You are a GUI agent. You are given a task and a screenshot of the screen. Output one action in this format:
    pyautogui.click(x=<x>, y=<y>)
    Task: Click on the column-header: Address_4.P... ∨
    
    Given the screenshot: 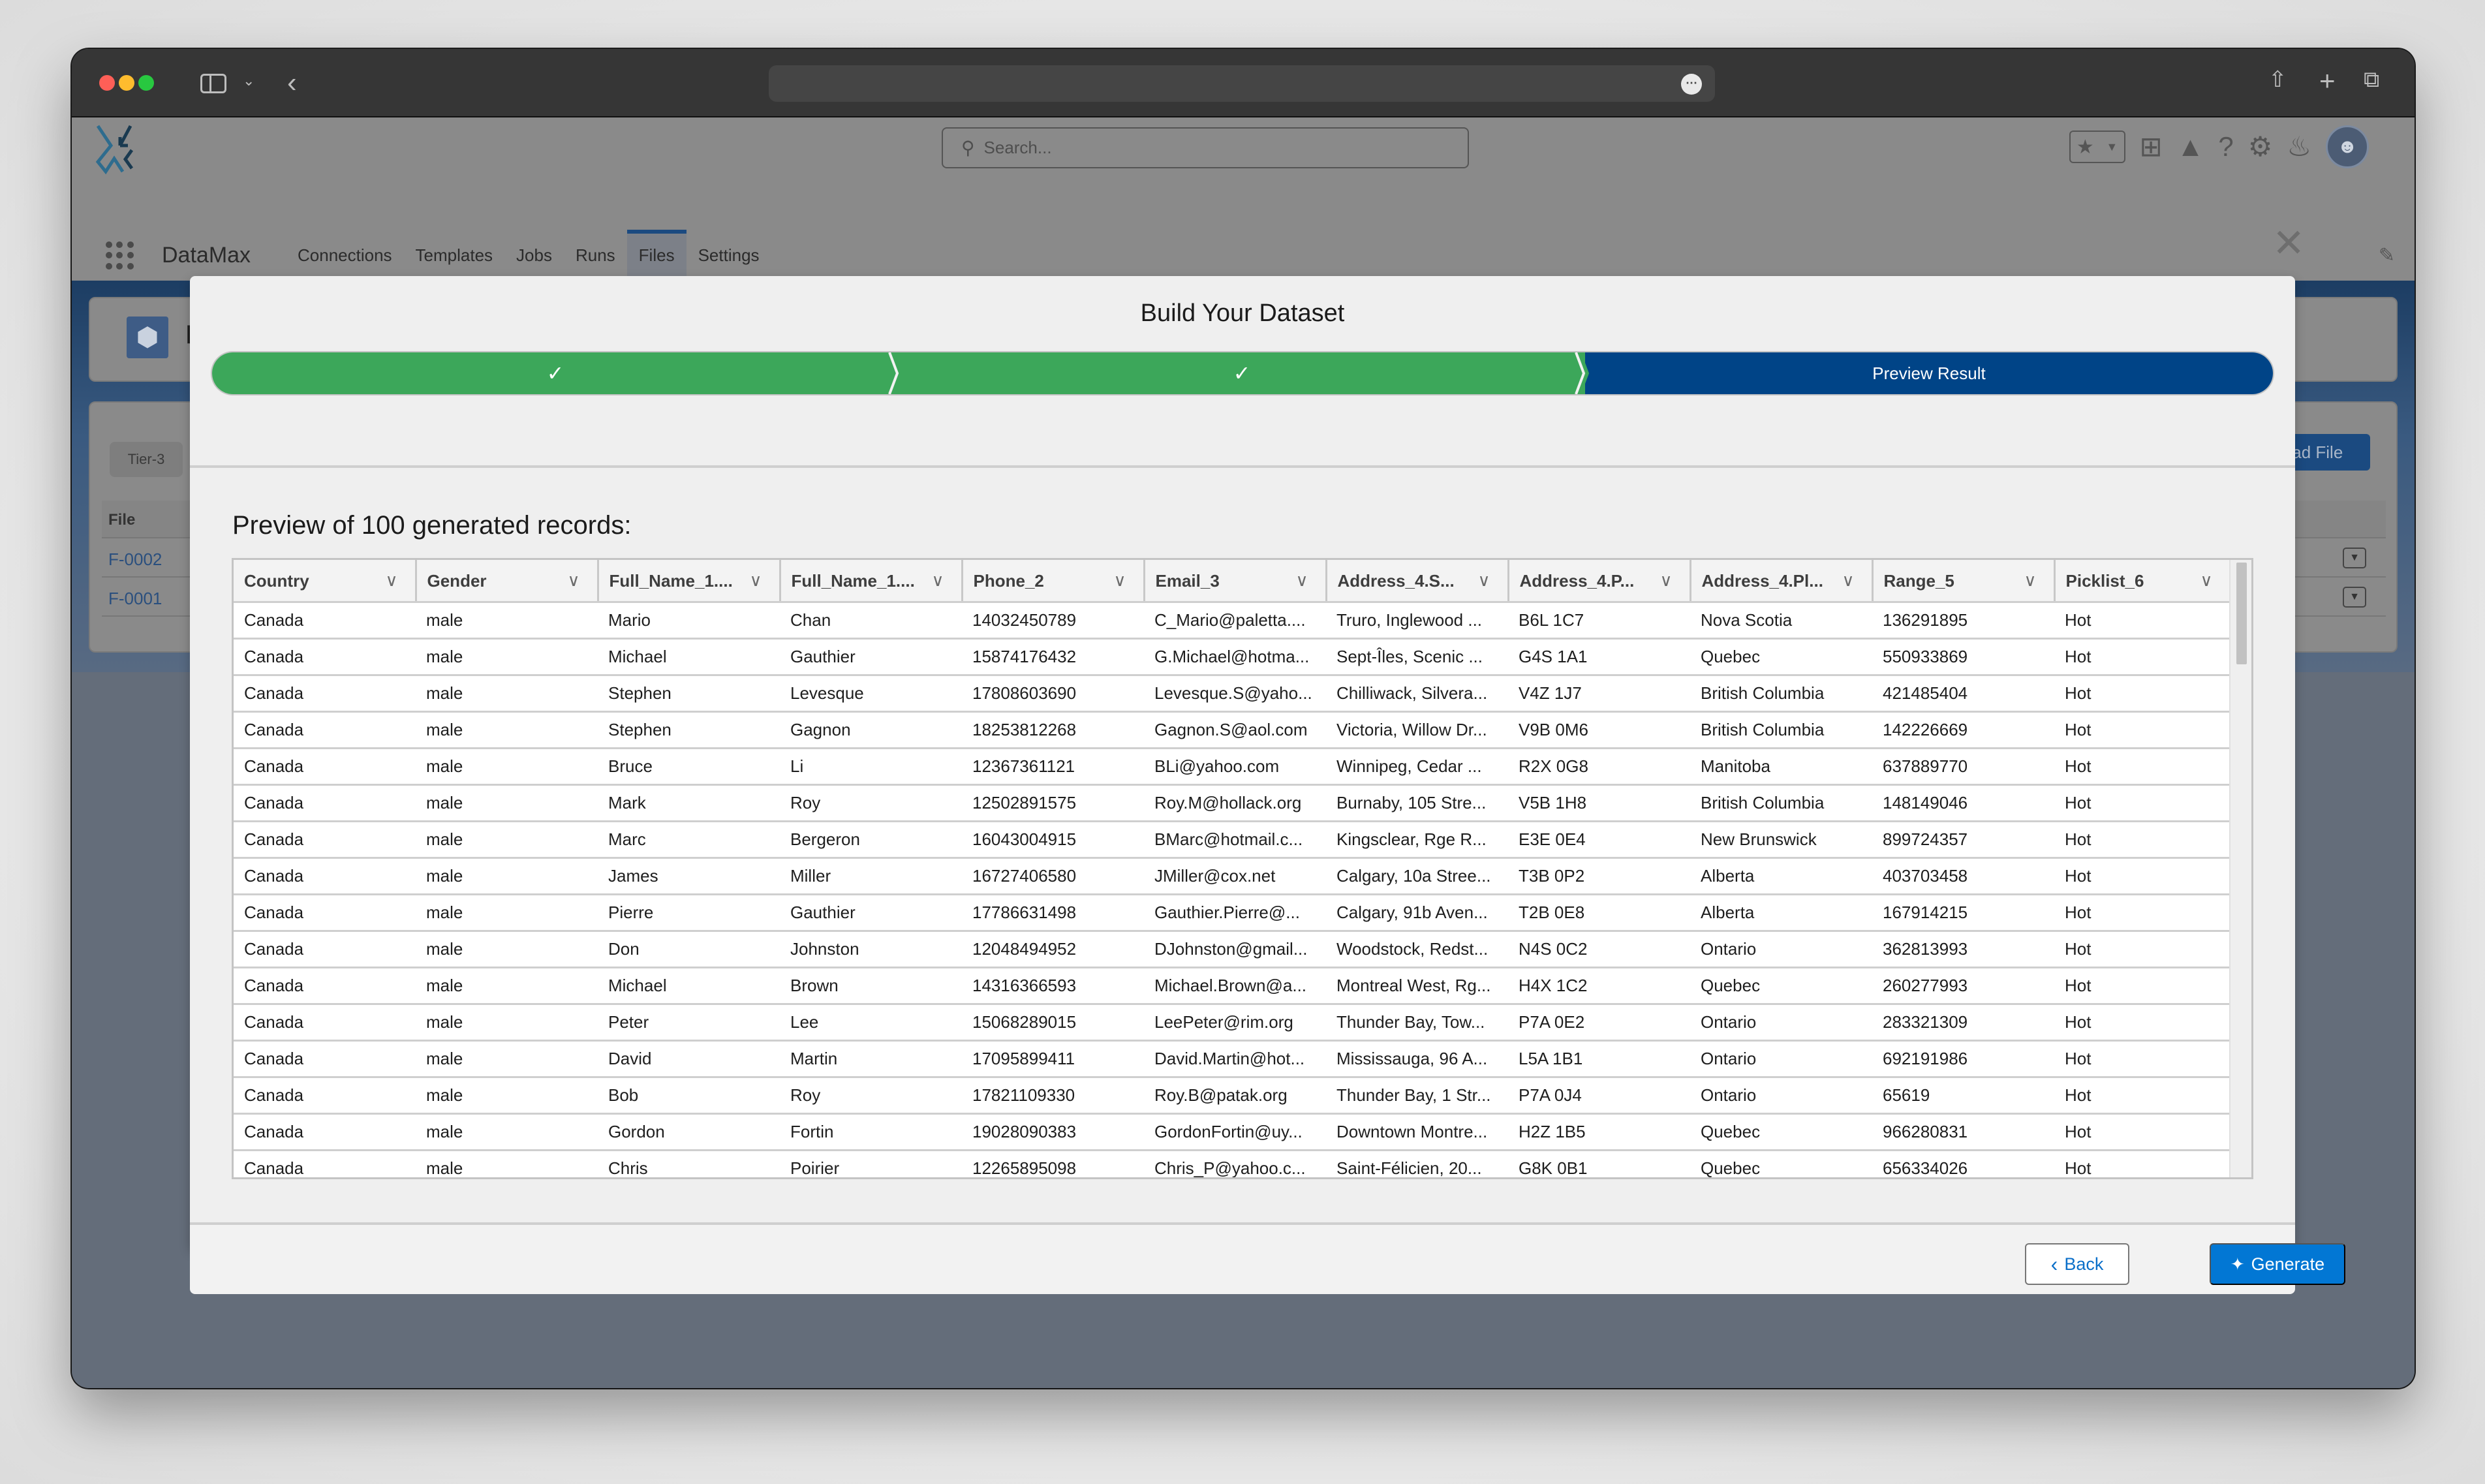 What is the action you would take?
    pyautogui.click(x=1599, y=581)
    